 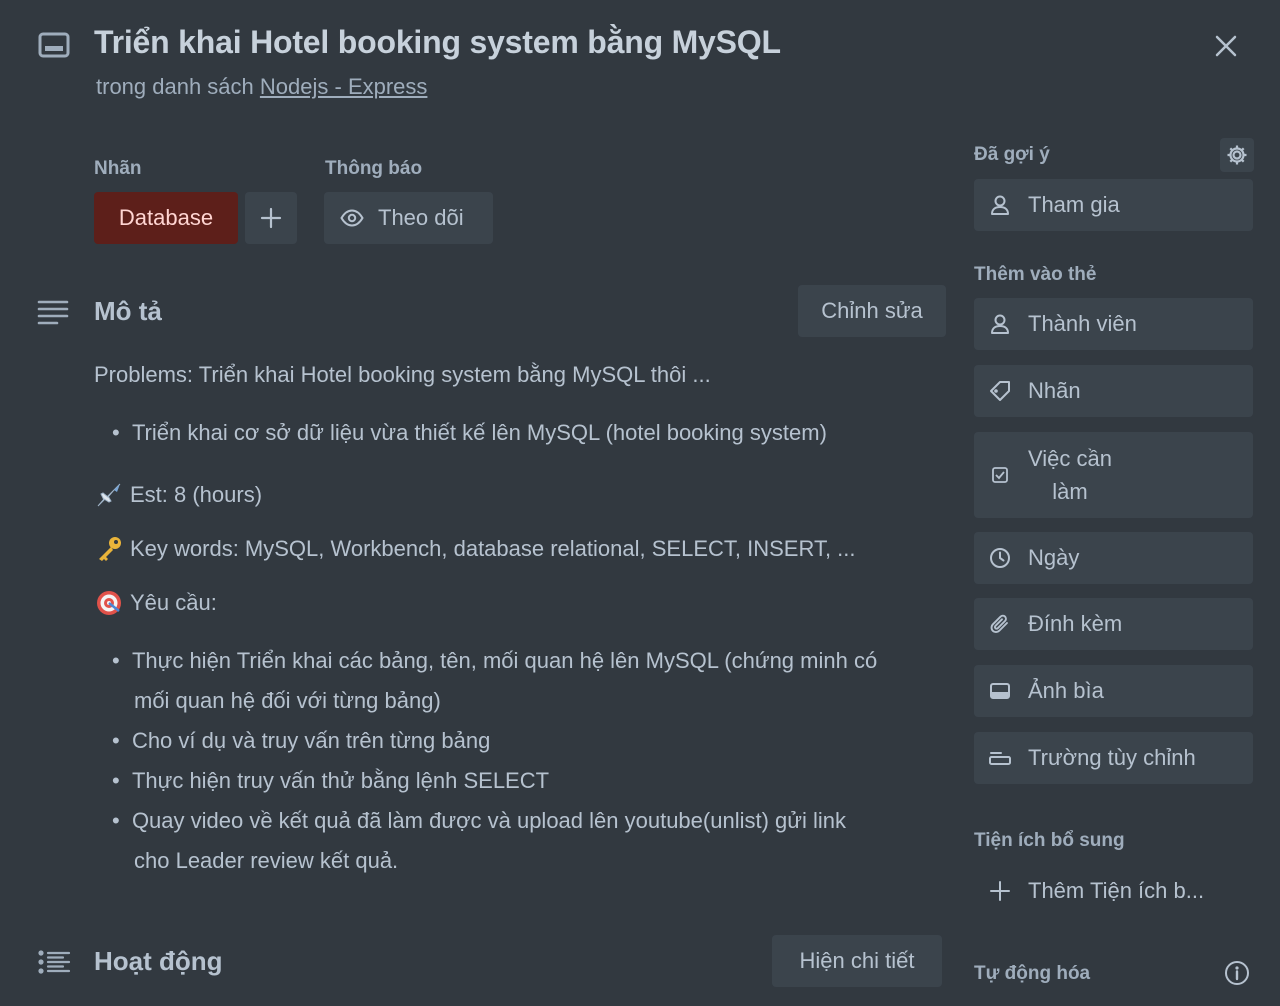 I want to click on checklist-label-line: Việc cần, so click(x=1070, y=458).